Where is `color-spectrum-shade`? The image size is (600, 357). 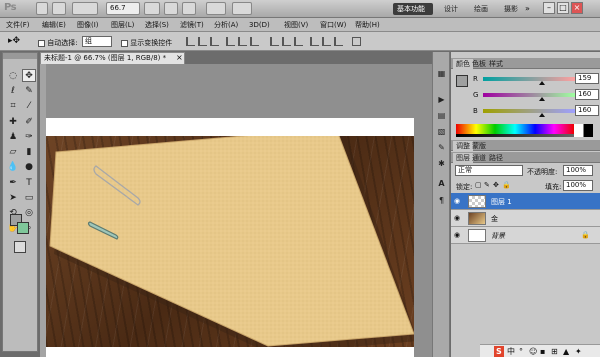
color-spectrum-shade is located at coordinates (515, 135).